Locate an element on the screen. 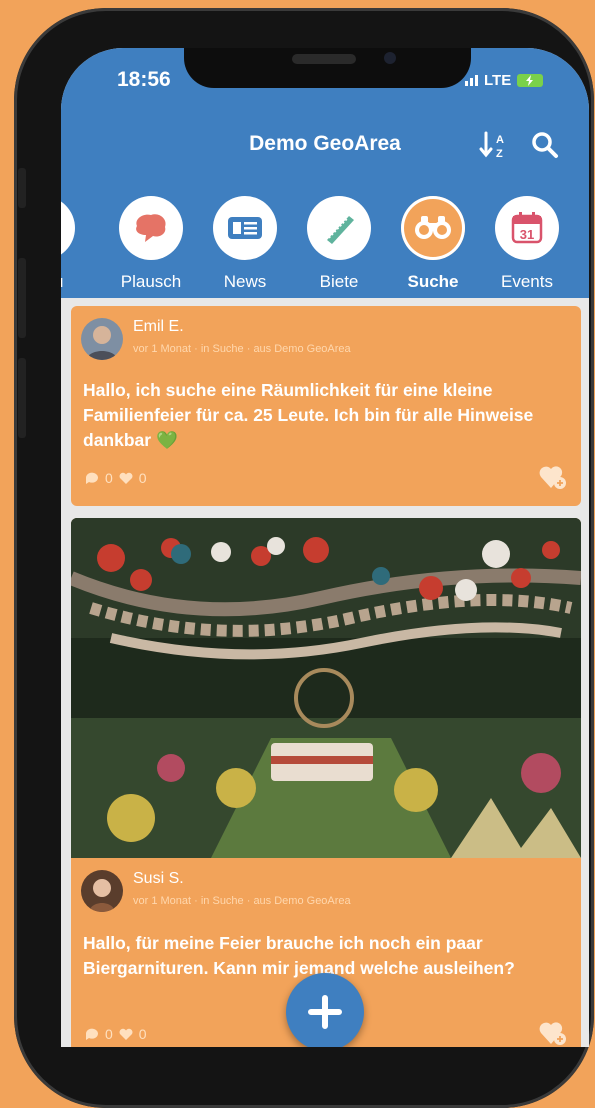 This screenshot has width=595, height=1108. category-biete: Biete is located at coordinates (339, 244).